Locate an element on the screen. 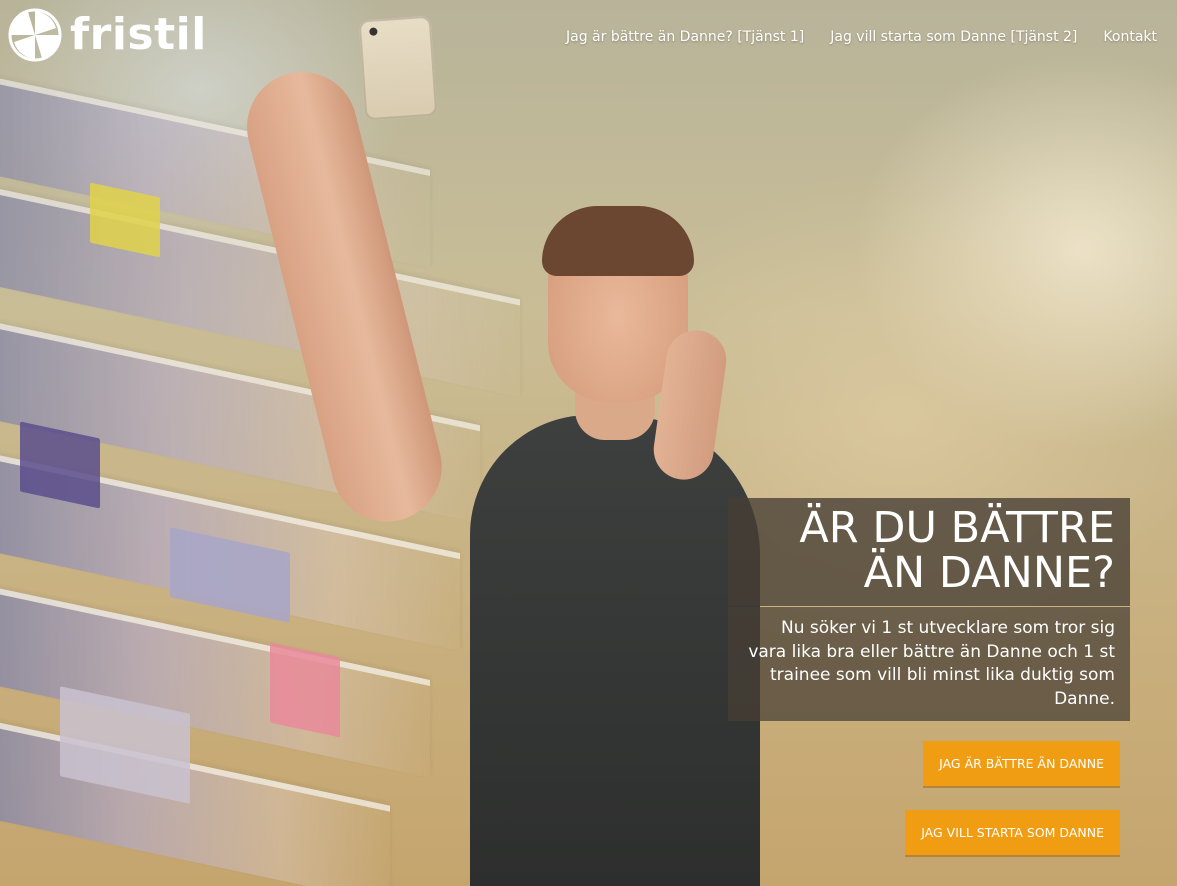 This screenshot has width=1177, height=886. fristil-pinwheel-logo-icon is located at coordinates (35, 35).